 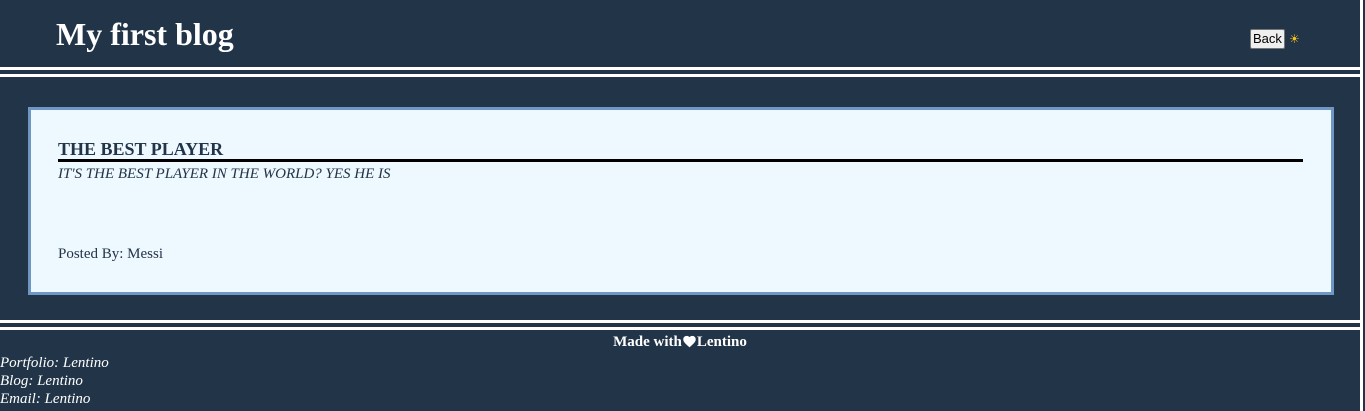 What do you see at coordinates (680, 75) in the screenshot?
I see `header-divider-bottom` at bounding box center [680, 75].